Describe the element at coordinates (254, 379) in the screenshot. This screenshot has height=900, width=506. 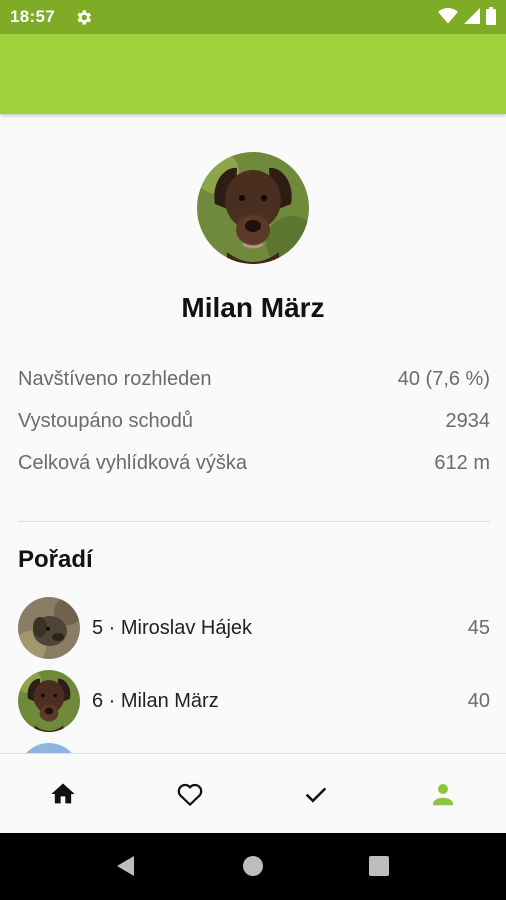
I see `stat-row-visited: Navštíveno rozhleden 40 (7,6 %)` at that location.